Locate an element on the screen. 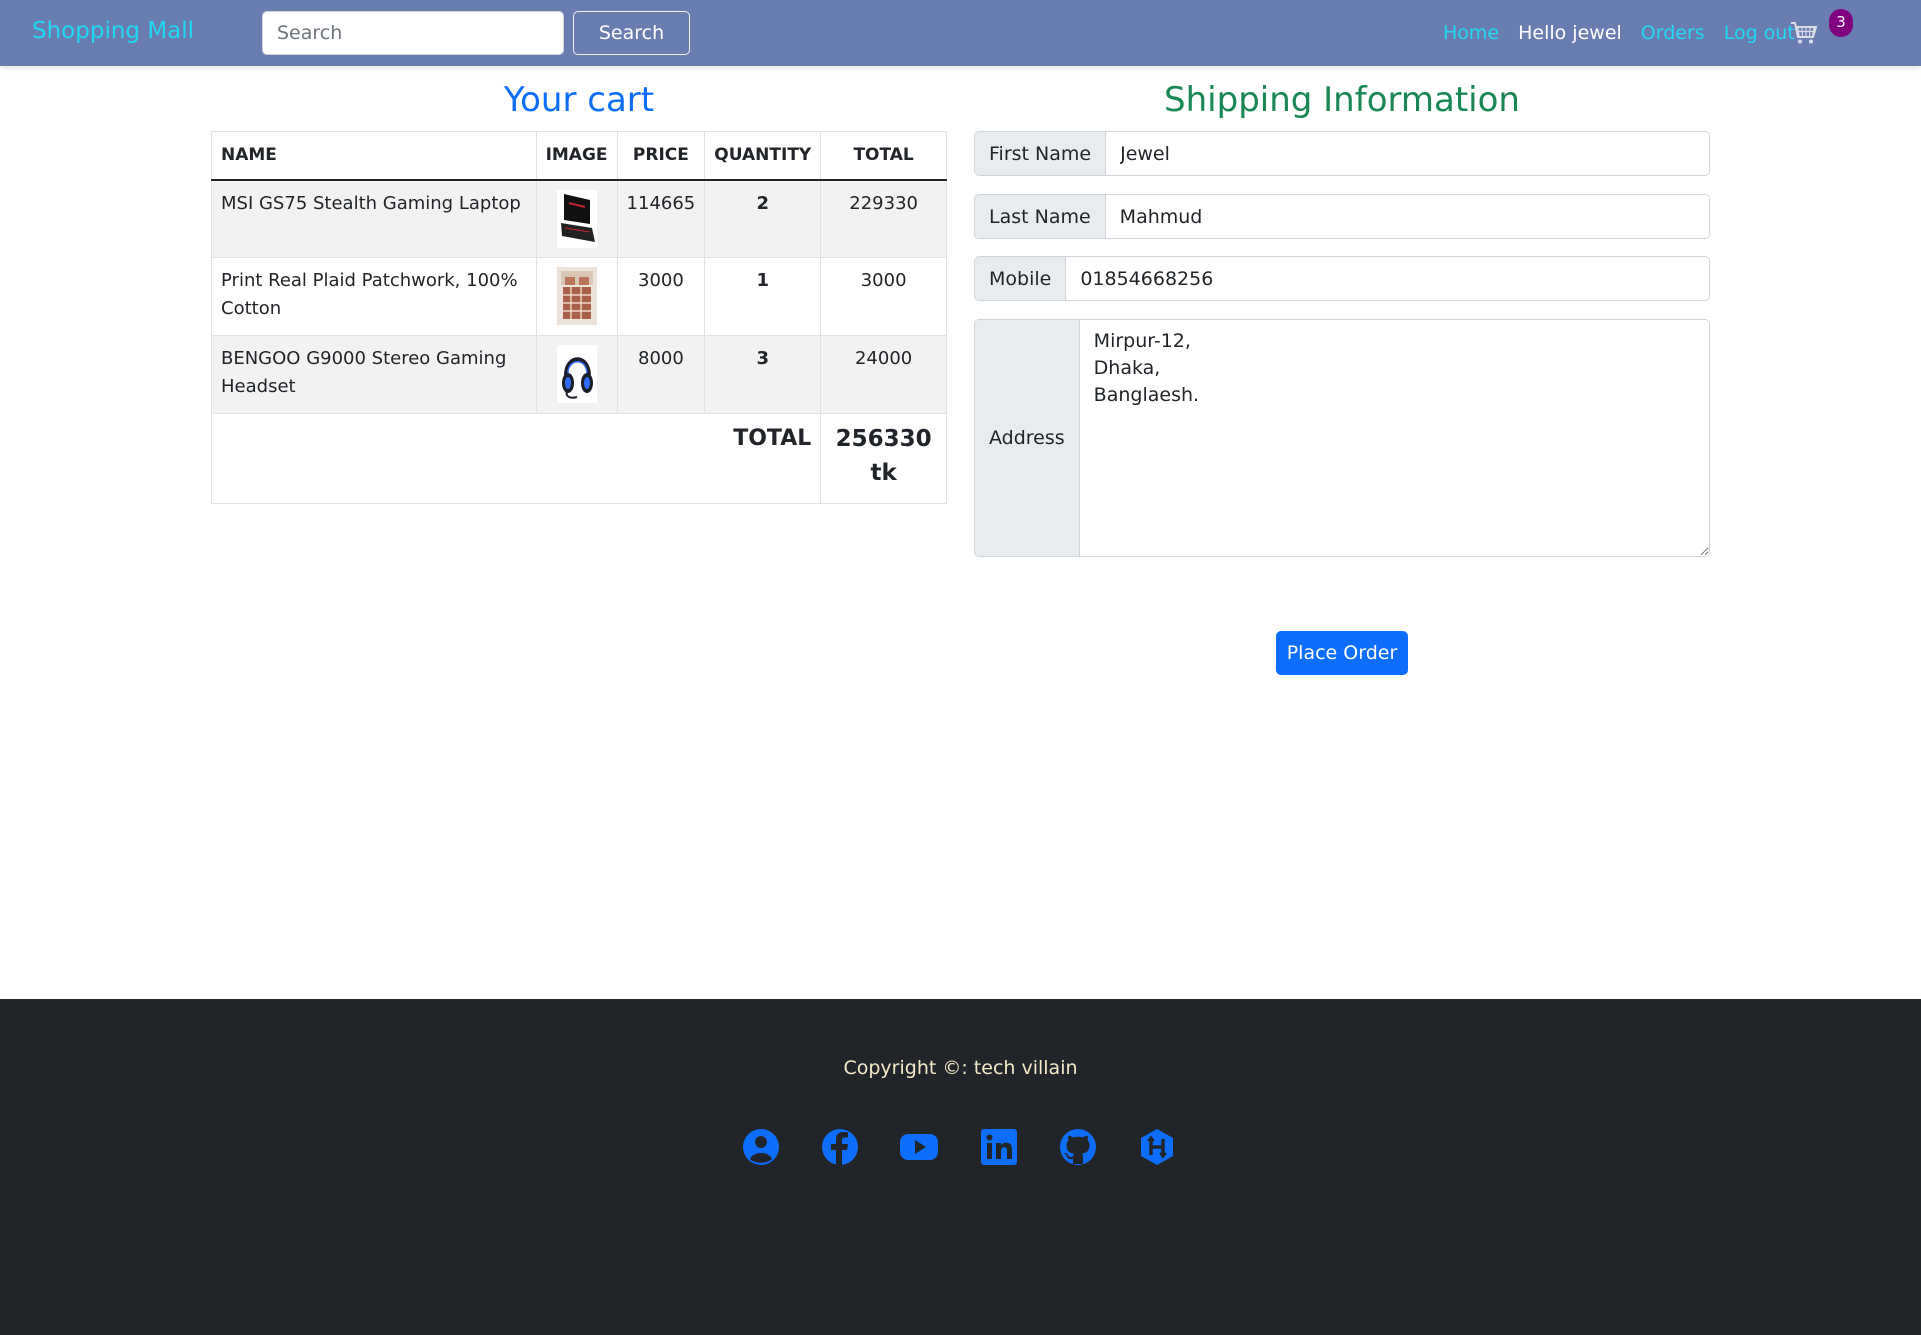 This screenshot has width=1921, height=1335. user-circle-icon is located at coordinates (763, 1149).